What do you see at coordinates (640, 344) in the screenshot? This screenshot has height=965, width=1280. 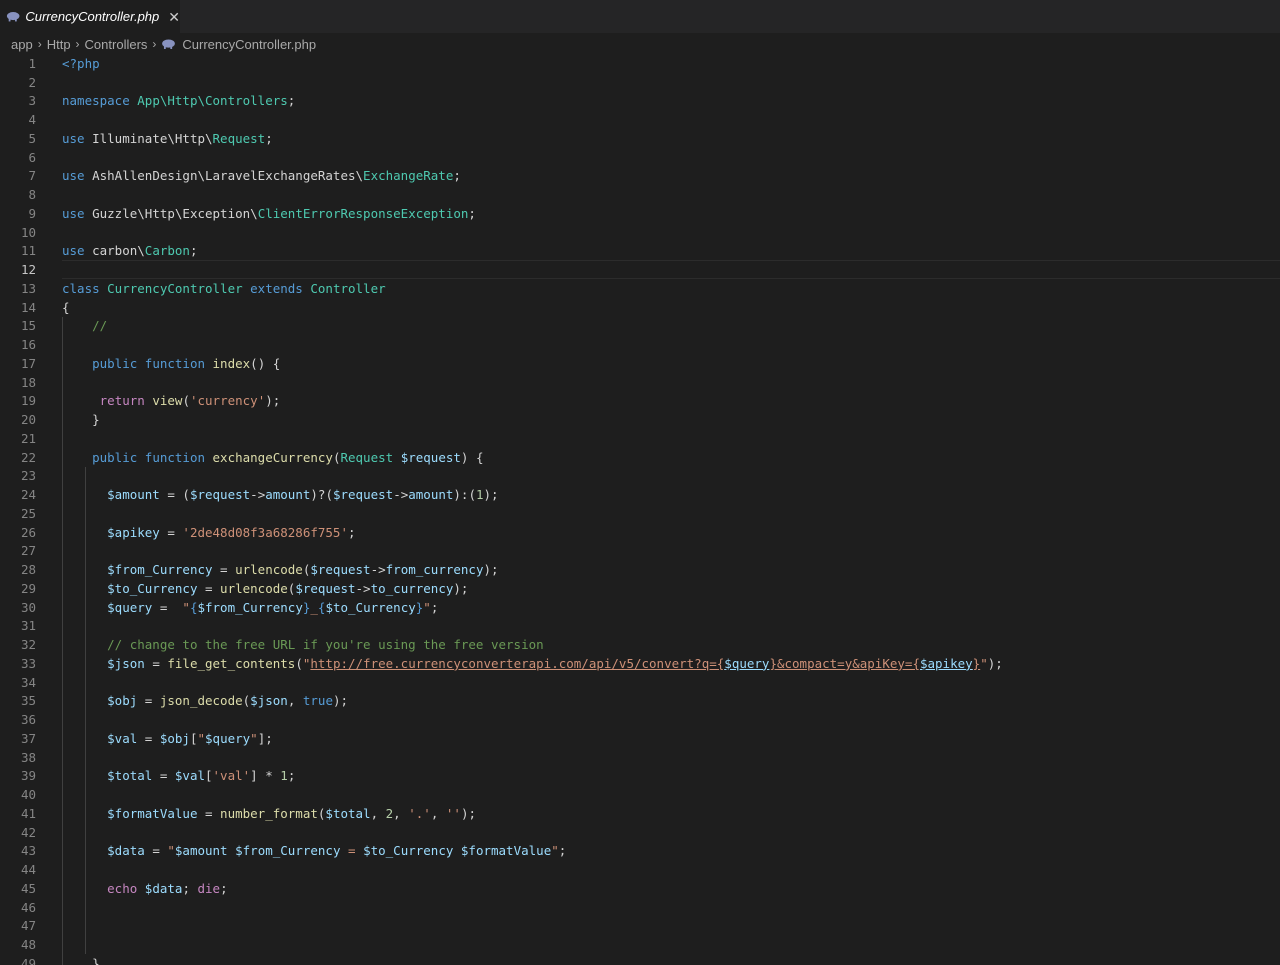 I see `code-line: 16` at bounding box center [640, 344].